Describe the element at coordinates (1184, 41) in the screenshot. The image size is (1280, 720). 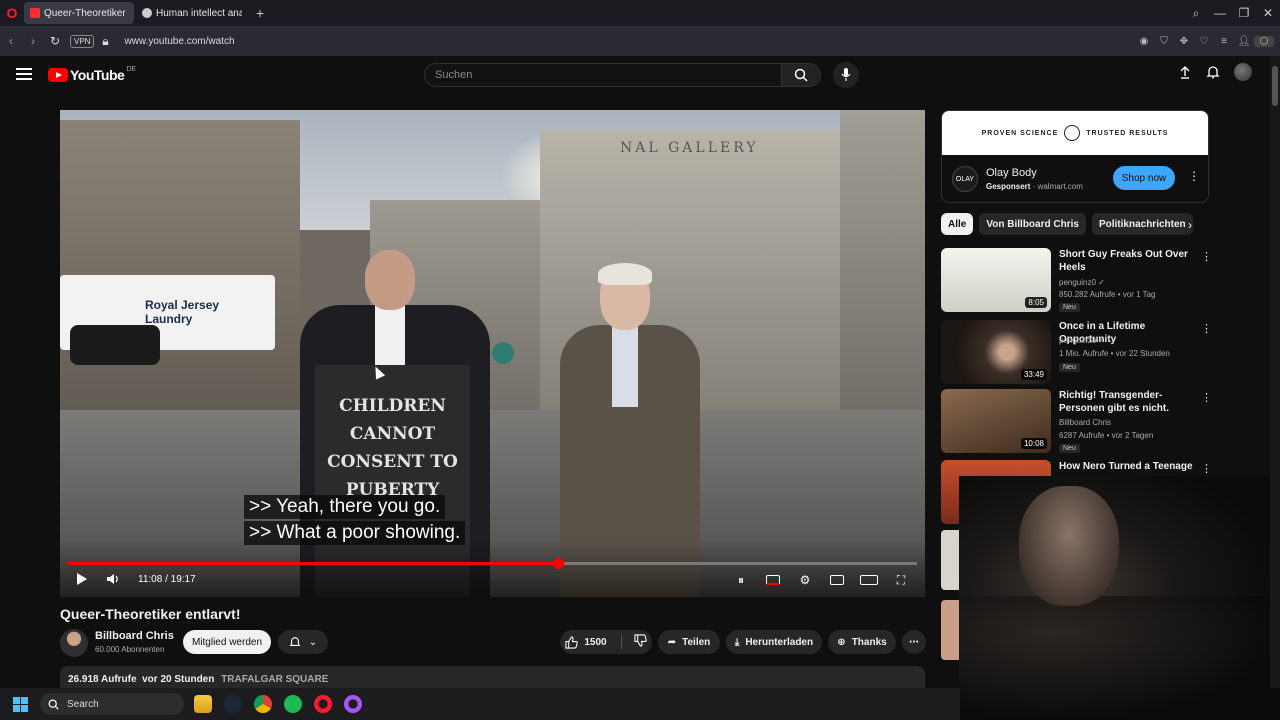
I see `extension-icon: ✥` at that location.